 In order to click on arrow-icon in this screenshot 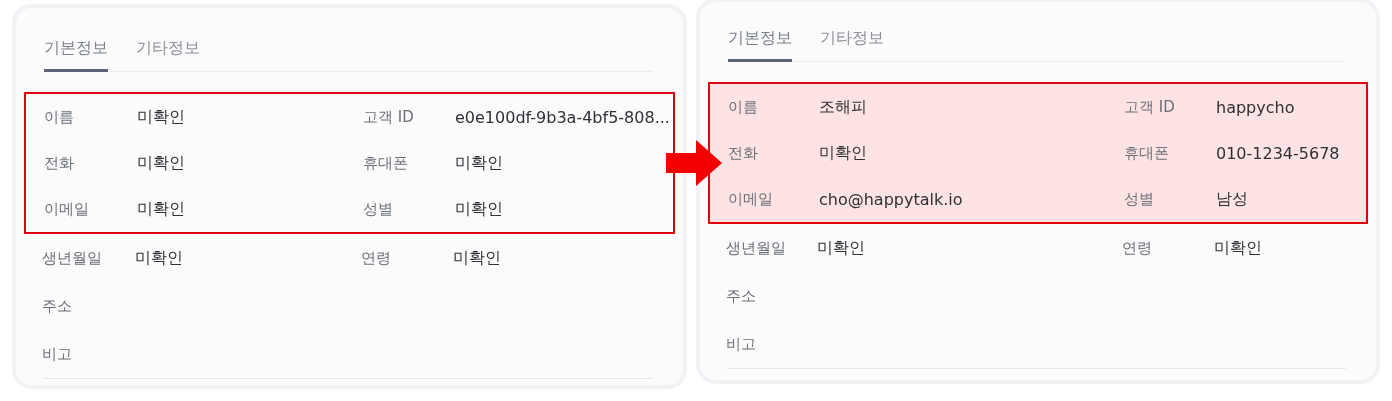, I will do `click(694, 163)`.